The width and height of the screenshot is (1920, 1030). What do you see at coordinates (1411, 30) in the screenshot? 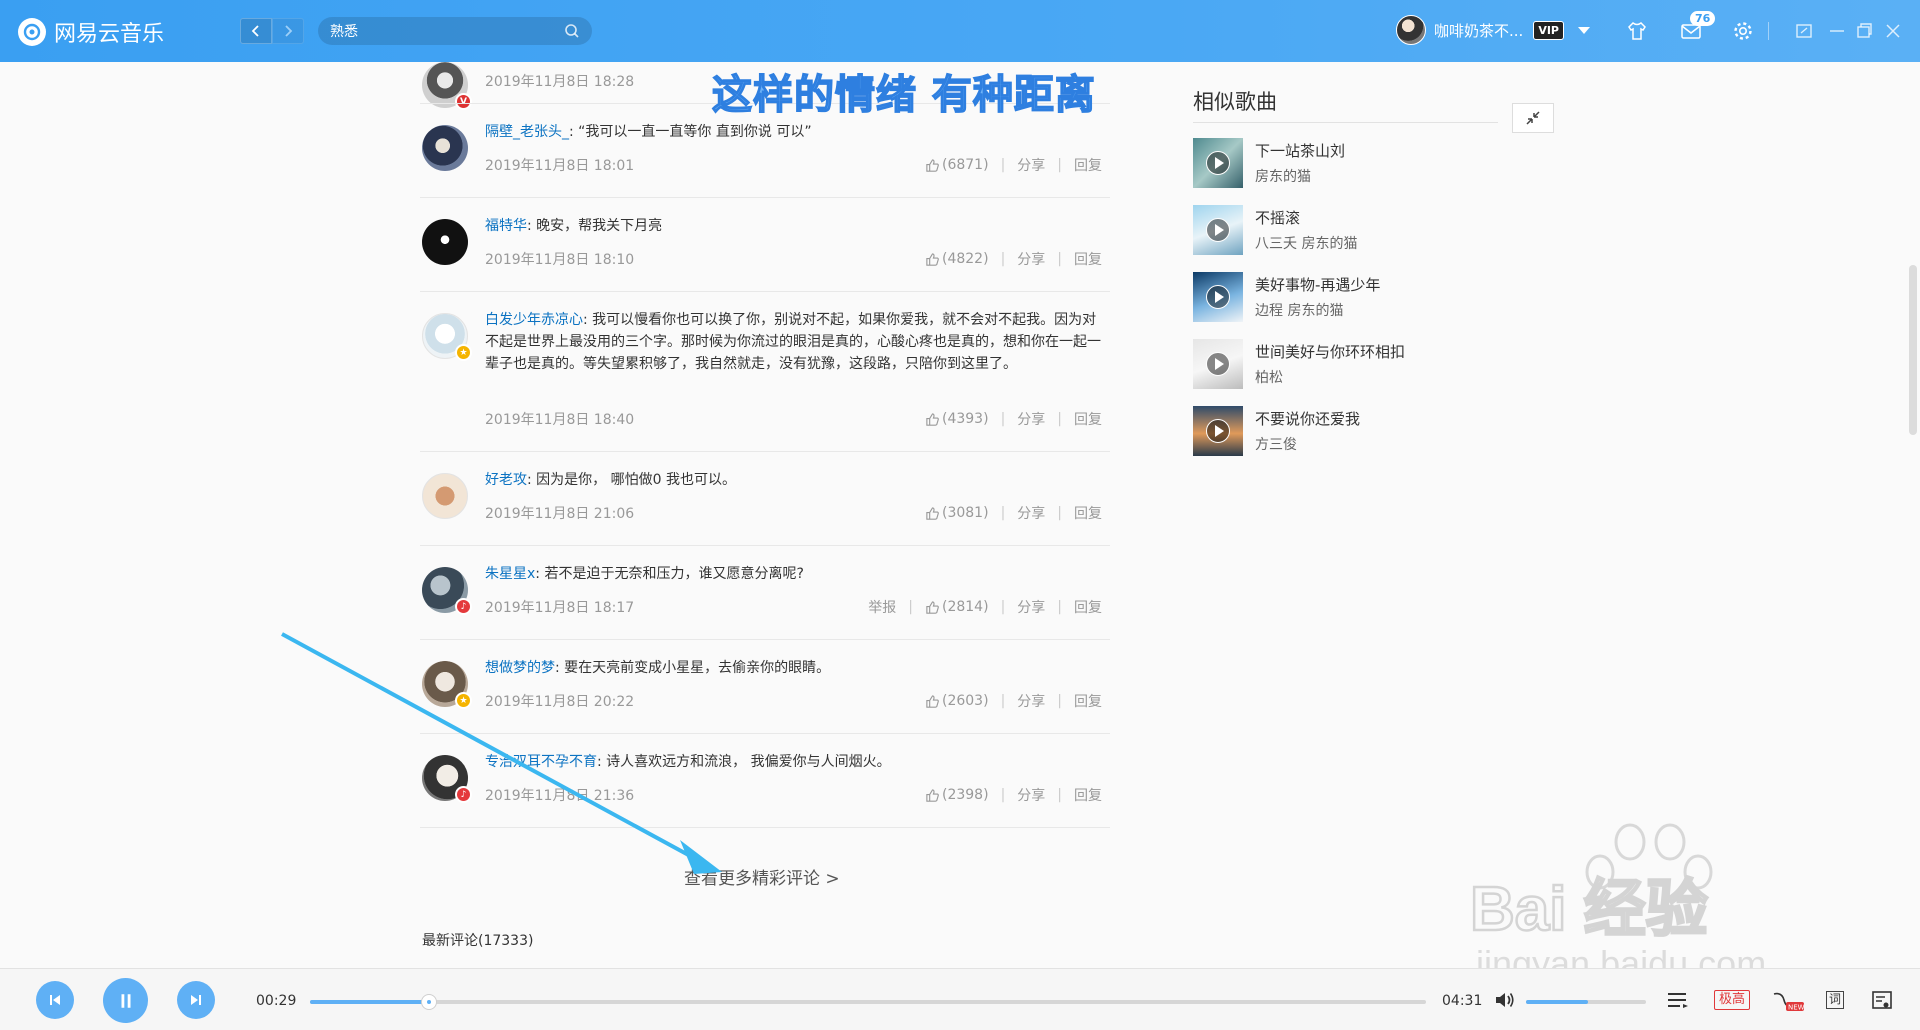
I see `user-avatar` at bounding box center [1411, 30].